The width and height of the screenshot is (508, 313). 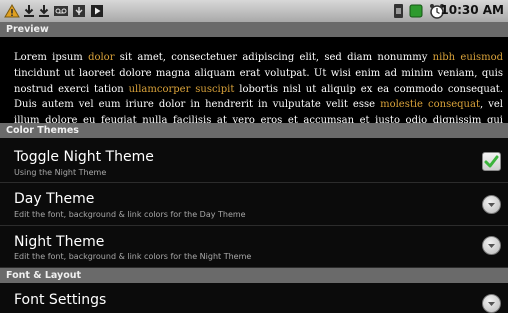 What do you see at coordinates (101, 57) in the screenshot?
I see `preview-link: dolor` at bounding box center [101, 57].